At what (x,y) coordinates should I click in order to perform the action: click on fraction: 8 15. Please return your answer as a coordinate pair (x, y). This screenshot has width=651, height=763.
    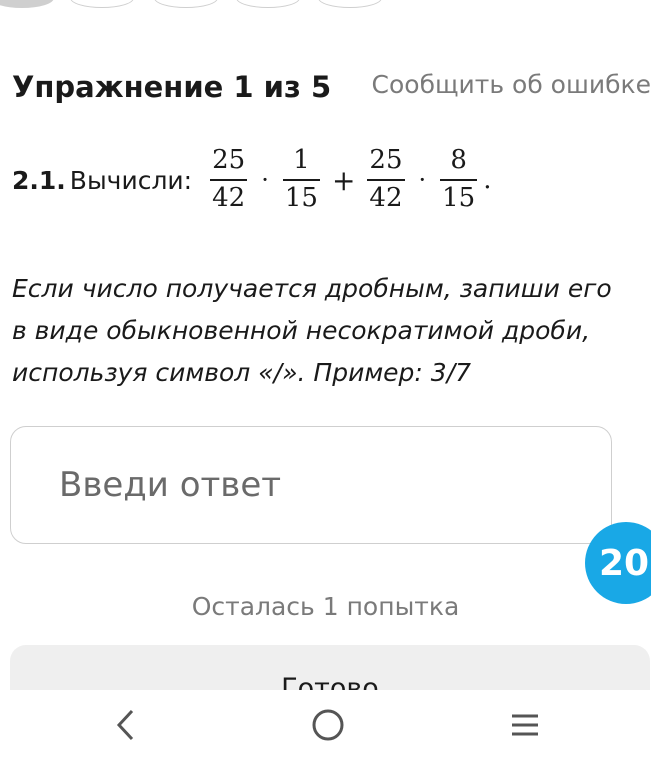
    Looking at the image, I should click on (459, 179).